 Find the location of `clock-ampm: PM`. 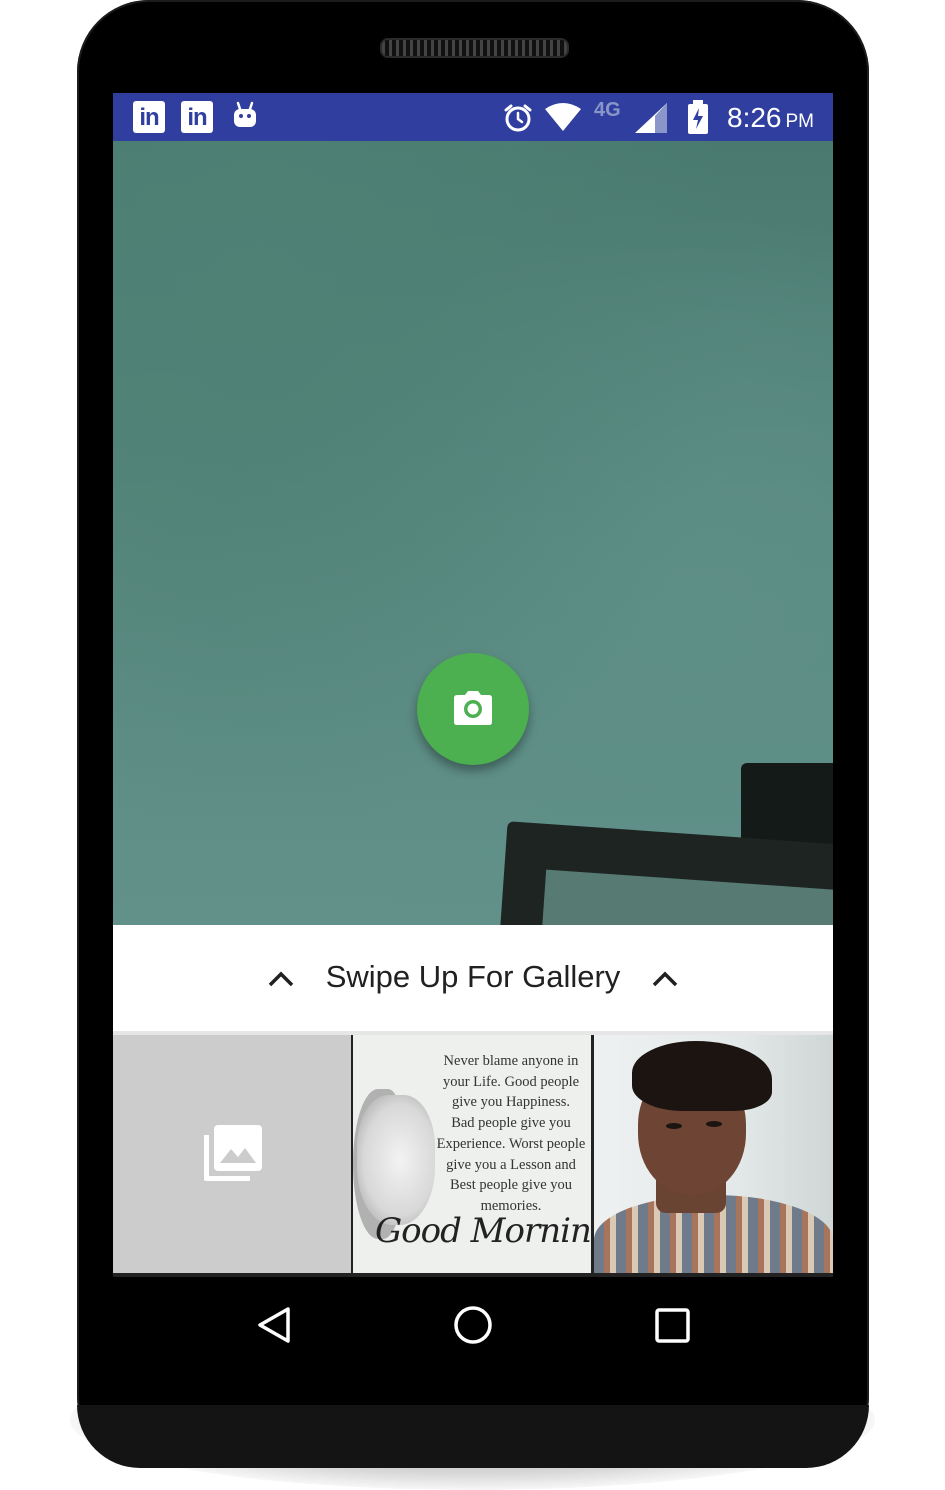

clock-ampm: PM is located at coordinates (800, 121).